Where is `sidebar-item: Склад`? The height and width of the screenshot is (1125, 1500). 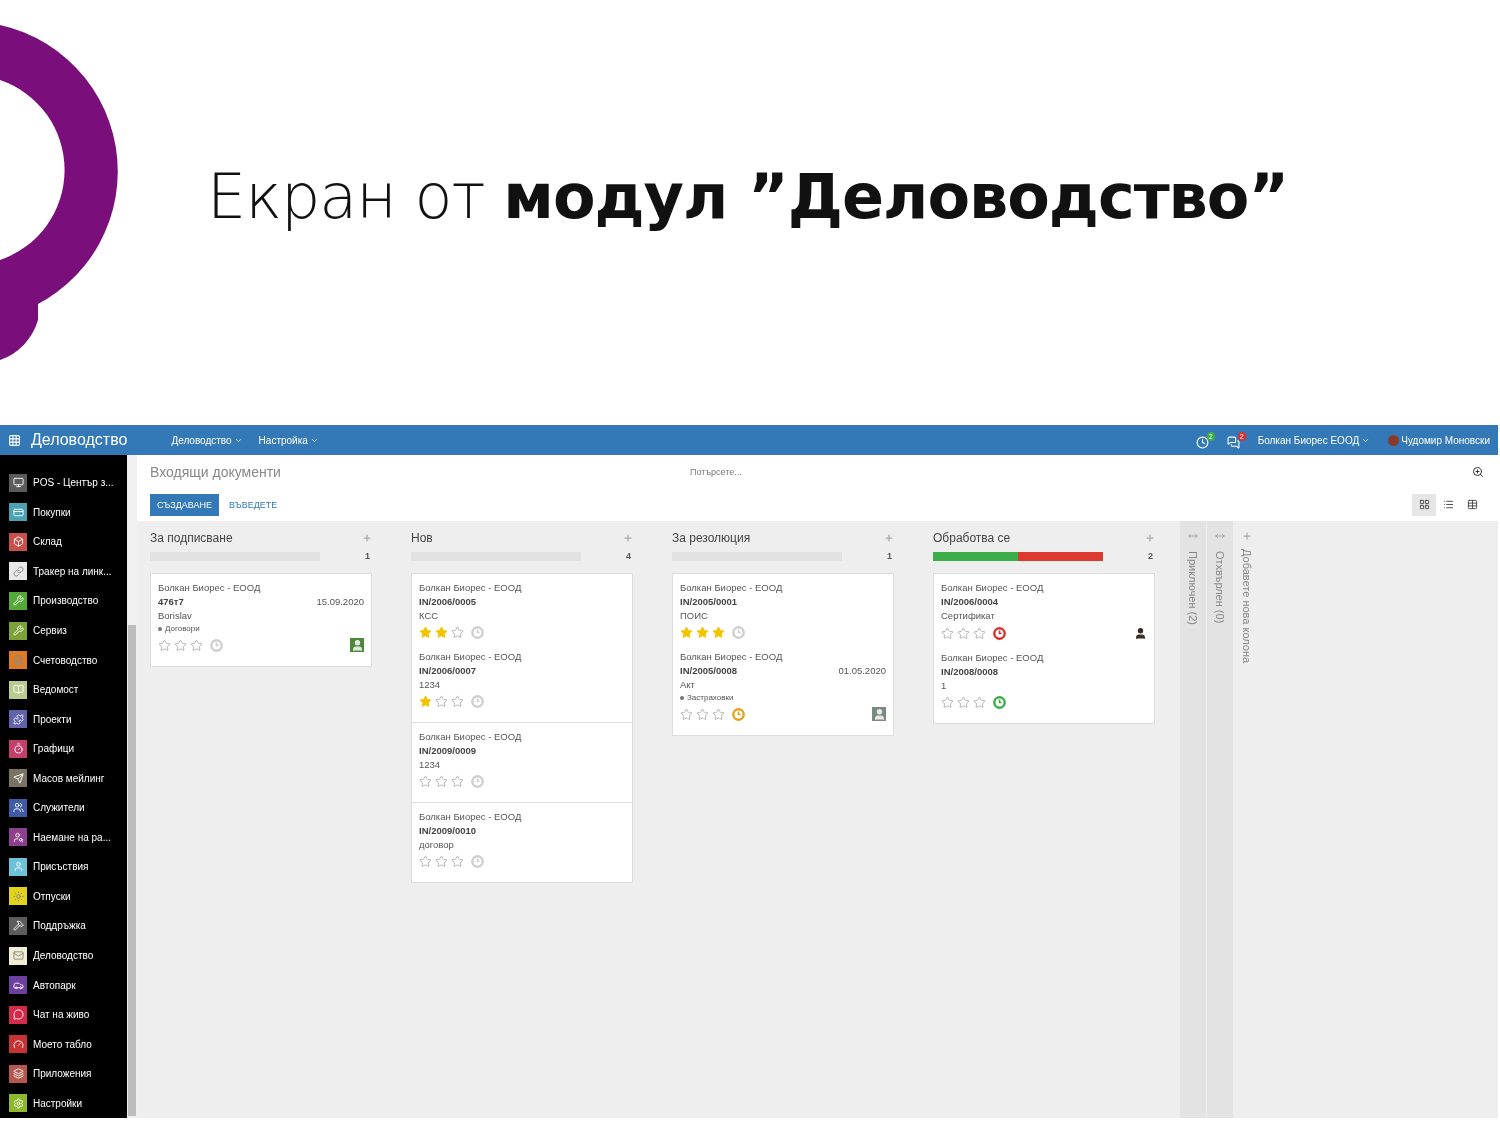
sidebar-item: Склад is located at coordinates (63, 542).